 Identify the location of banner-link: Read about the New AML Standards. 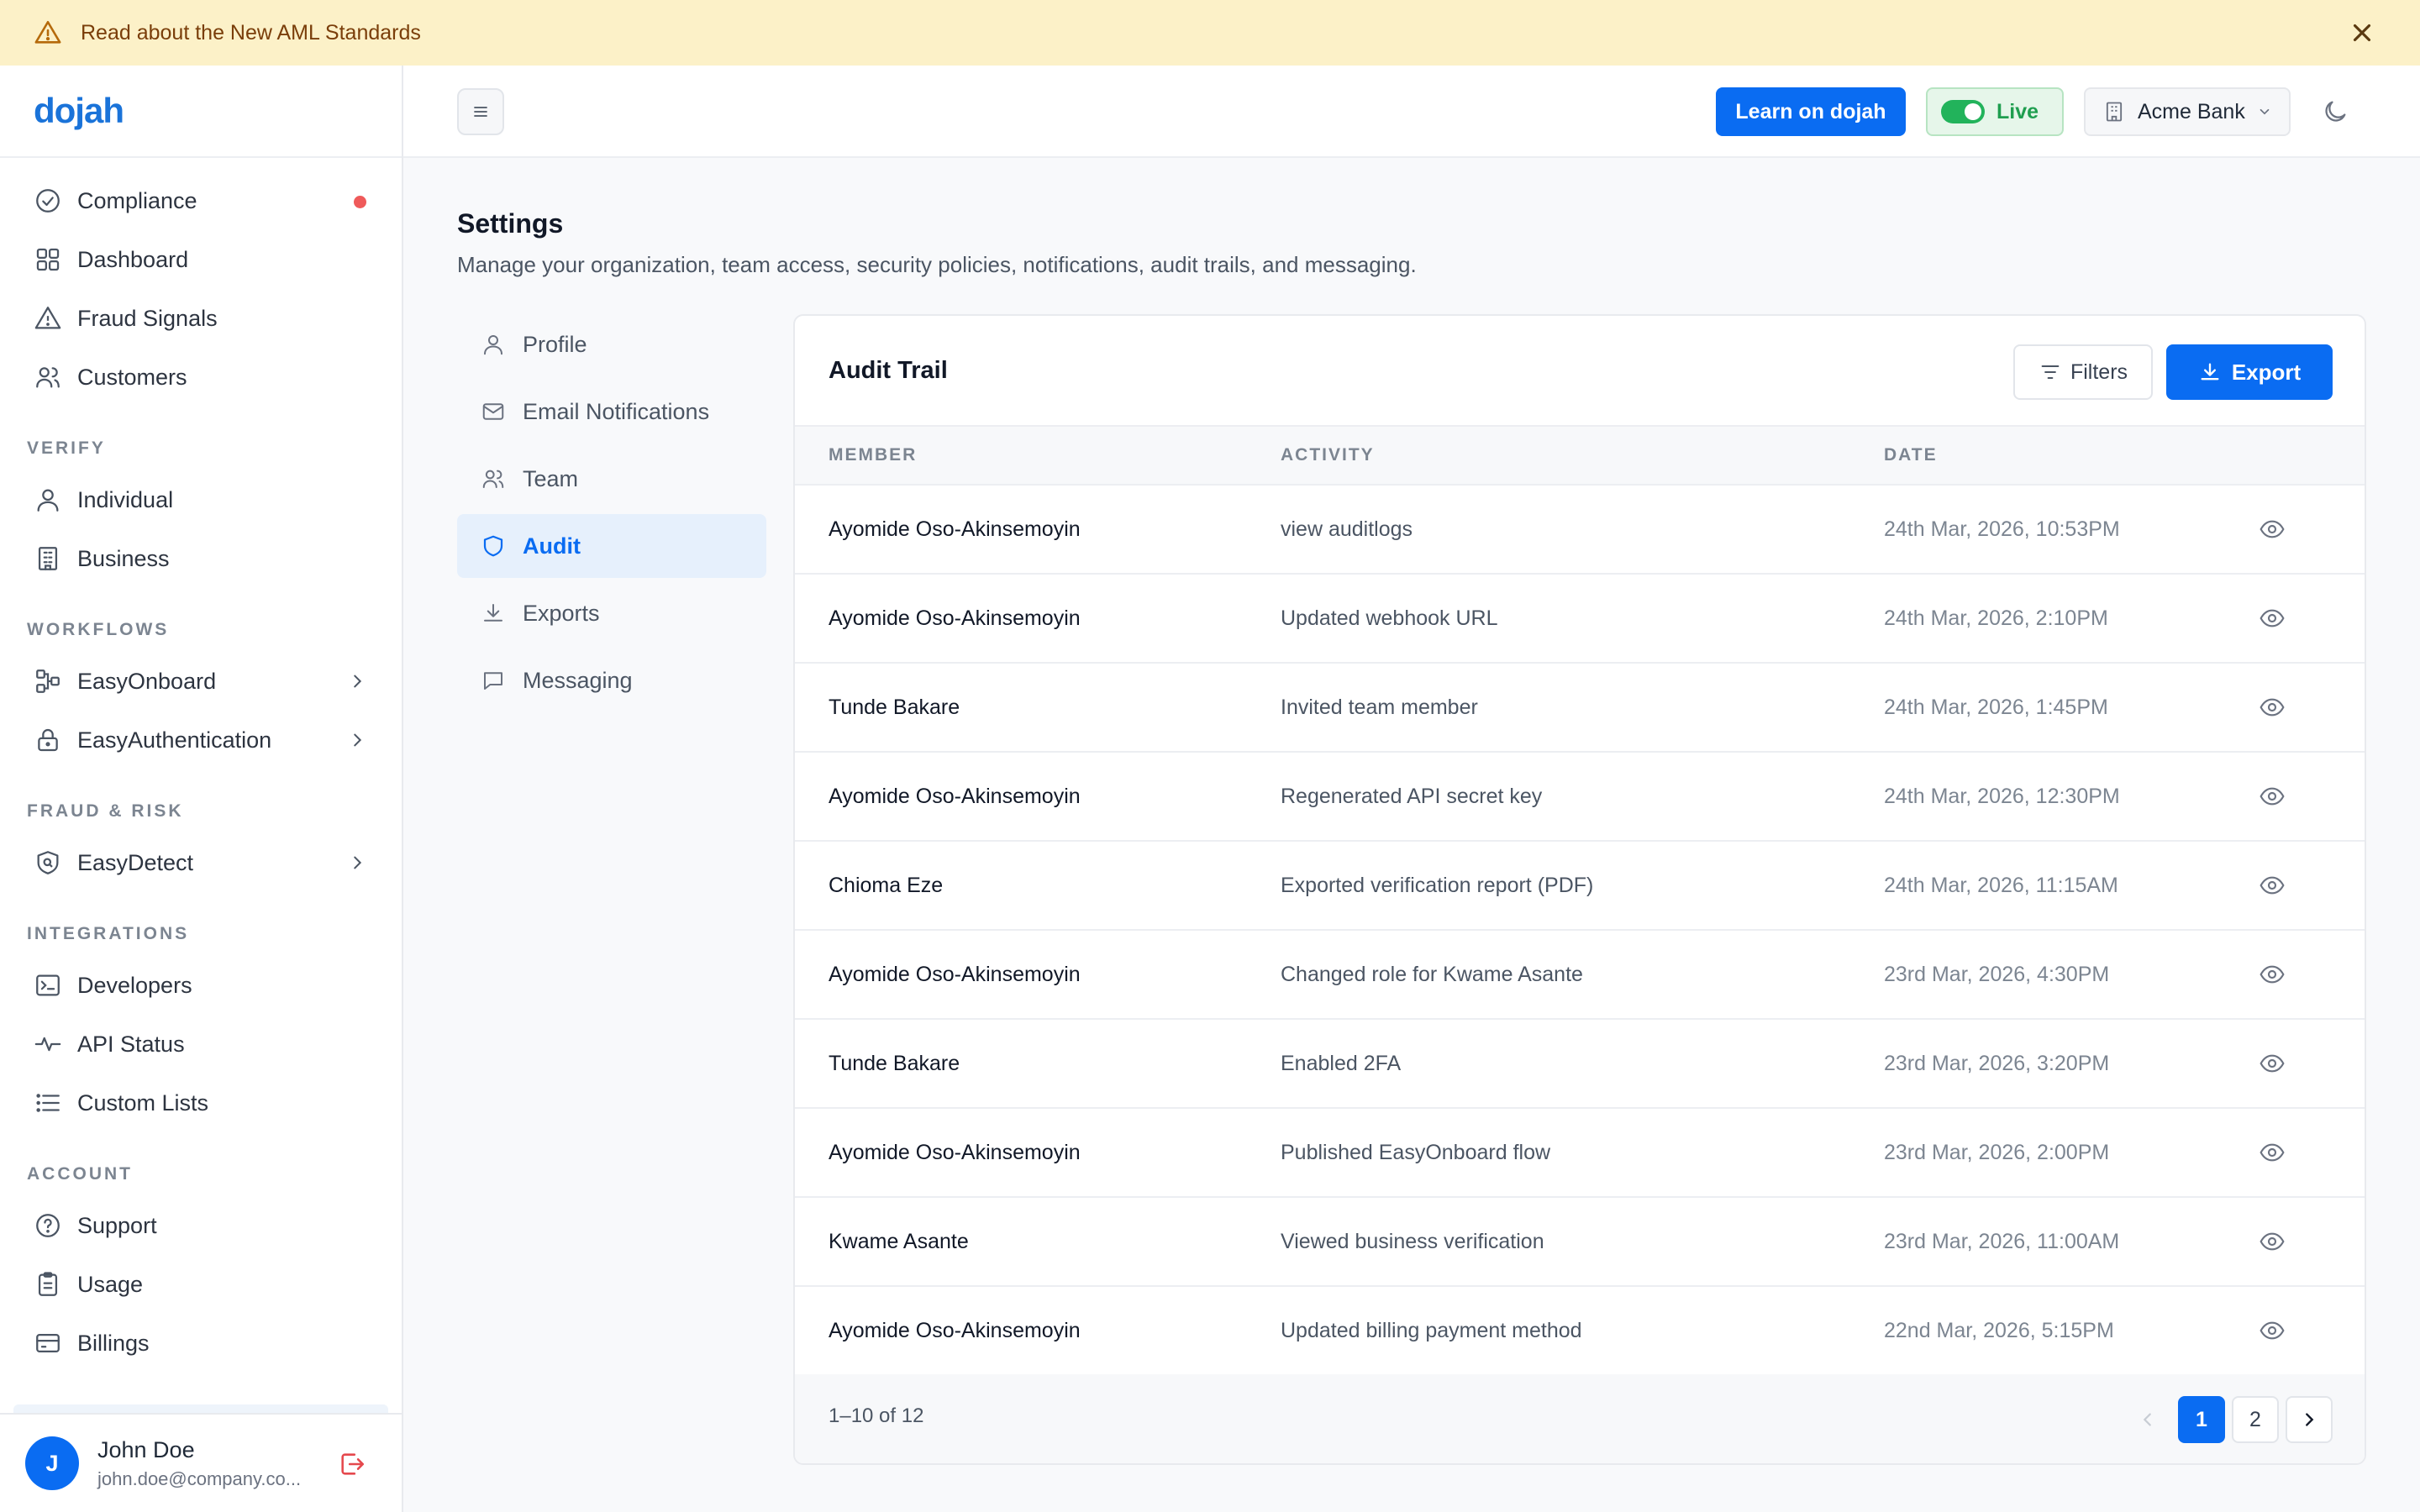
(251, 33).